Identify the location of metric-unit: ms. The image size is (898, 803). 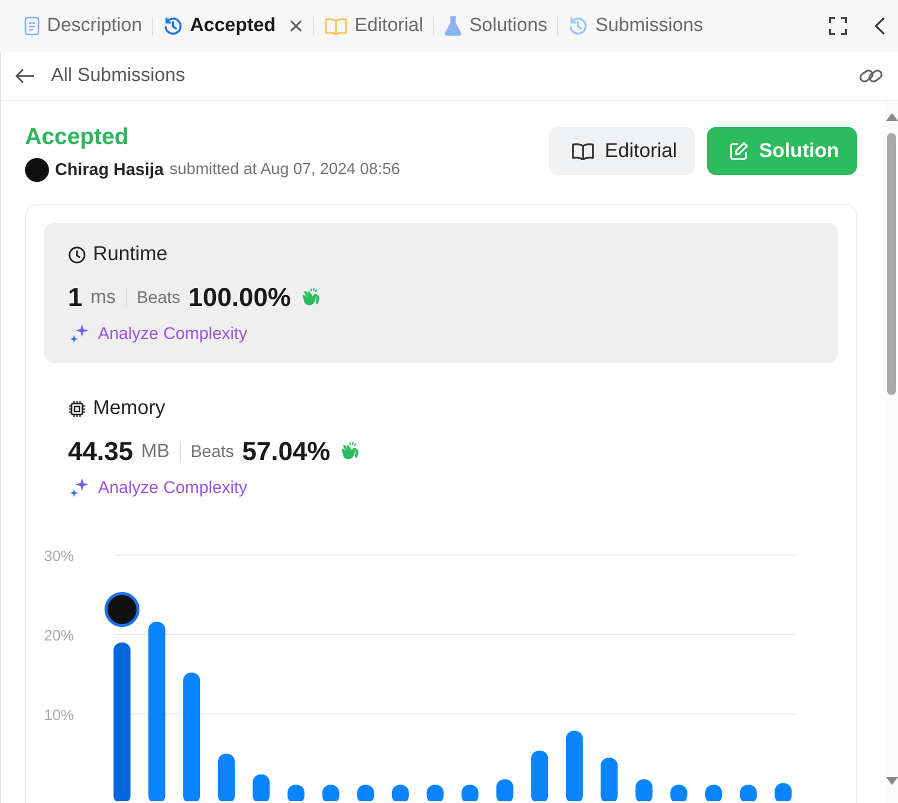
(103, 297).